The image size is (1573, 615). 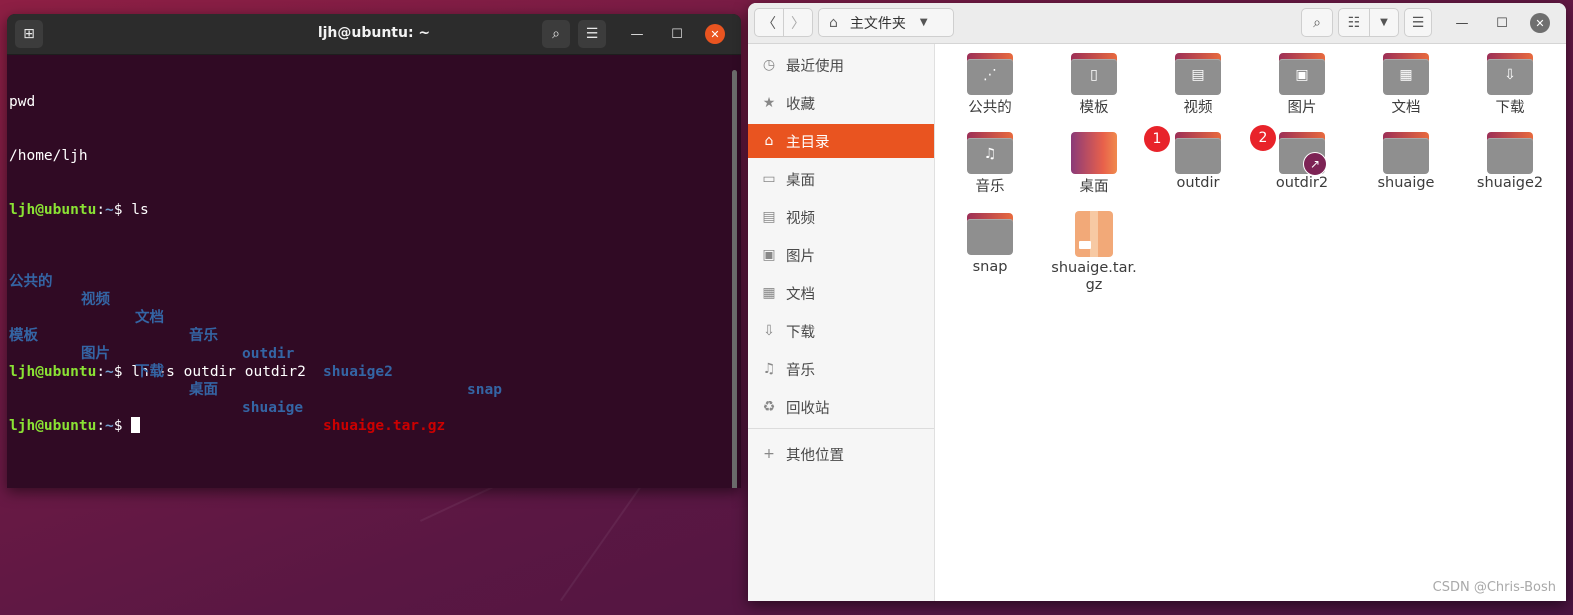 What do you see at coordinates (95, 354) in the screenshot?
I see `ls-entry: 图片` at bounding box center [95, 354].